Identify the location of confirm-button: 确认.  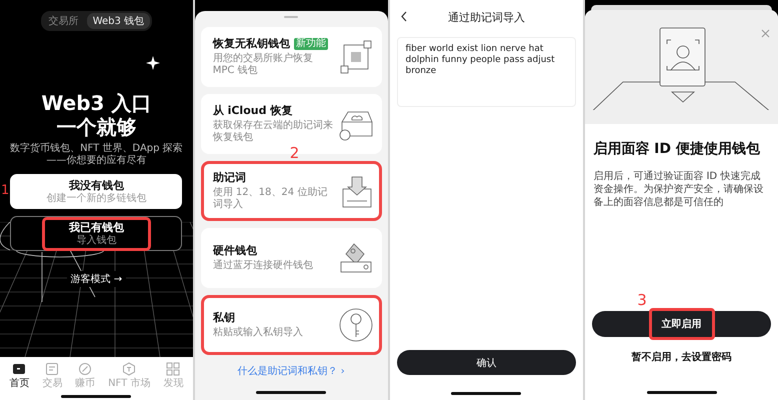
(486, 362).